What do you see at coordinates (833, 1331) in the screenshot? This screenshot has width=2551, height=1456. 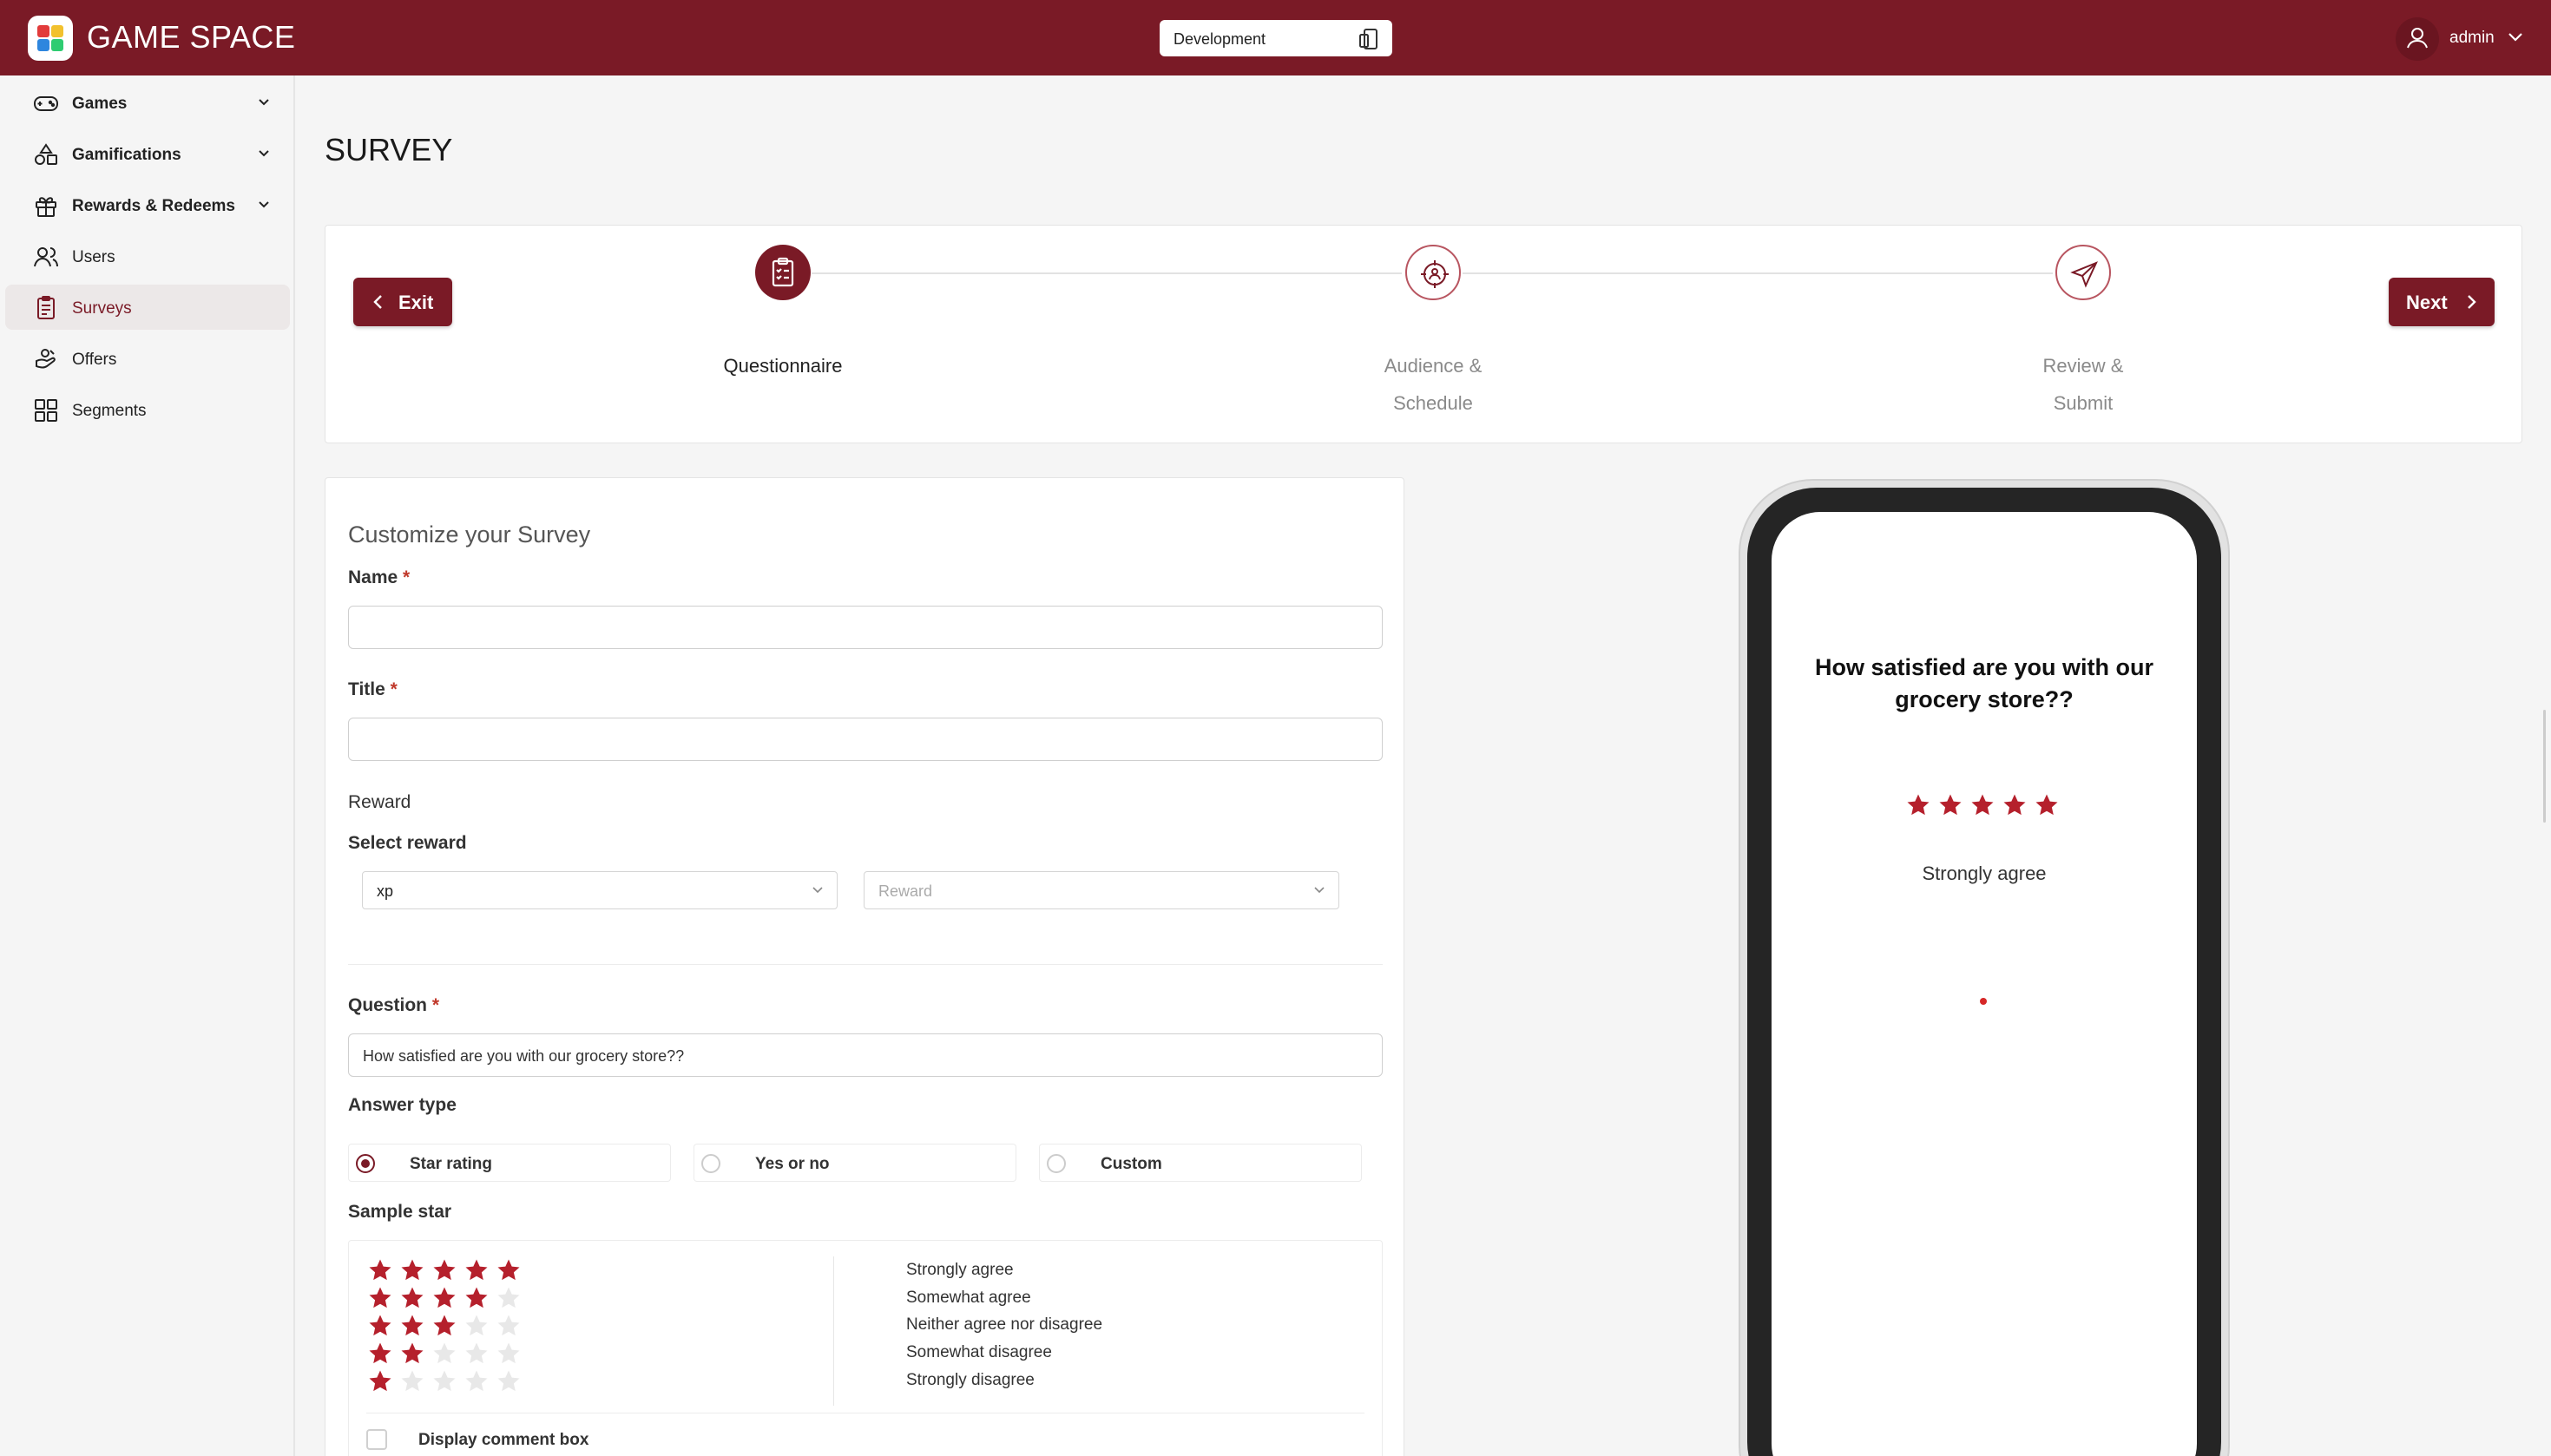 I see `column-divider` at bounding box center [833, 1331].